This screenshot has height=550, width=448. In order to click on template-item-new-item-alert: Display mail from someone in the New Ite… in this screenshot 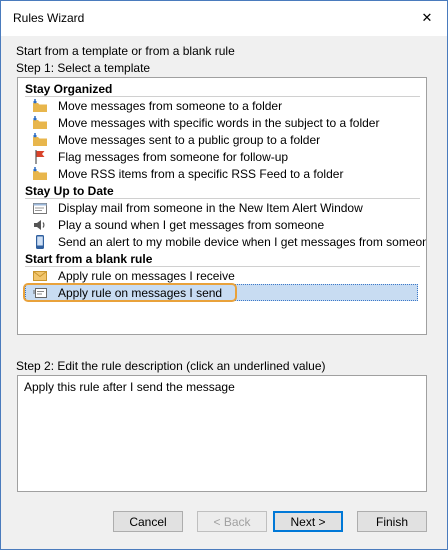, I will do `click(225, 207)`.